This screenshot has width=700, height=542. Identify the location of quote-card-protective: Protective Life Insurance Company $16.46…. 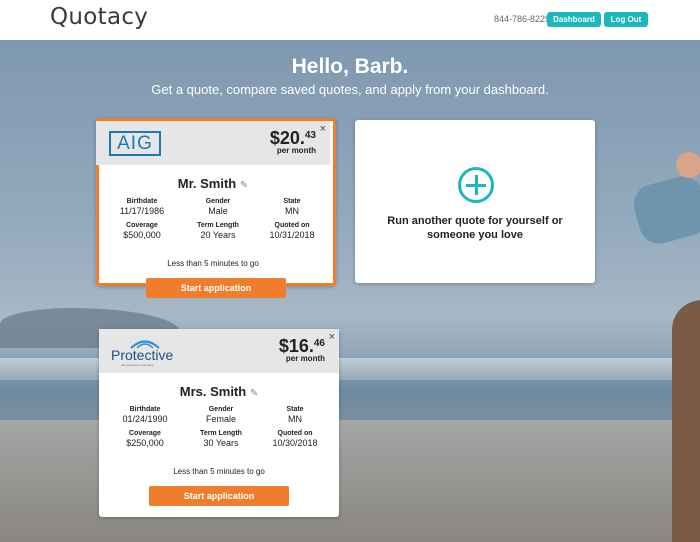
(219, 423).